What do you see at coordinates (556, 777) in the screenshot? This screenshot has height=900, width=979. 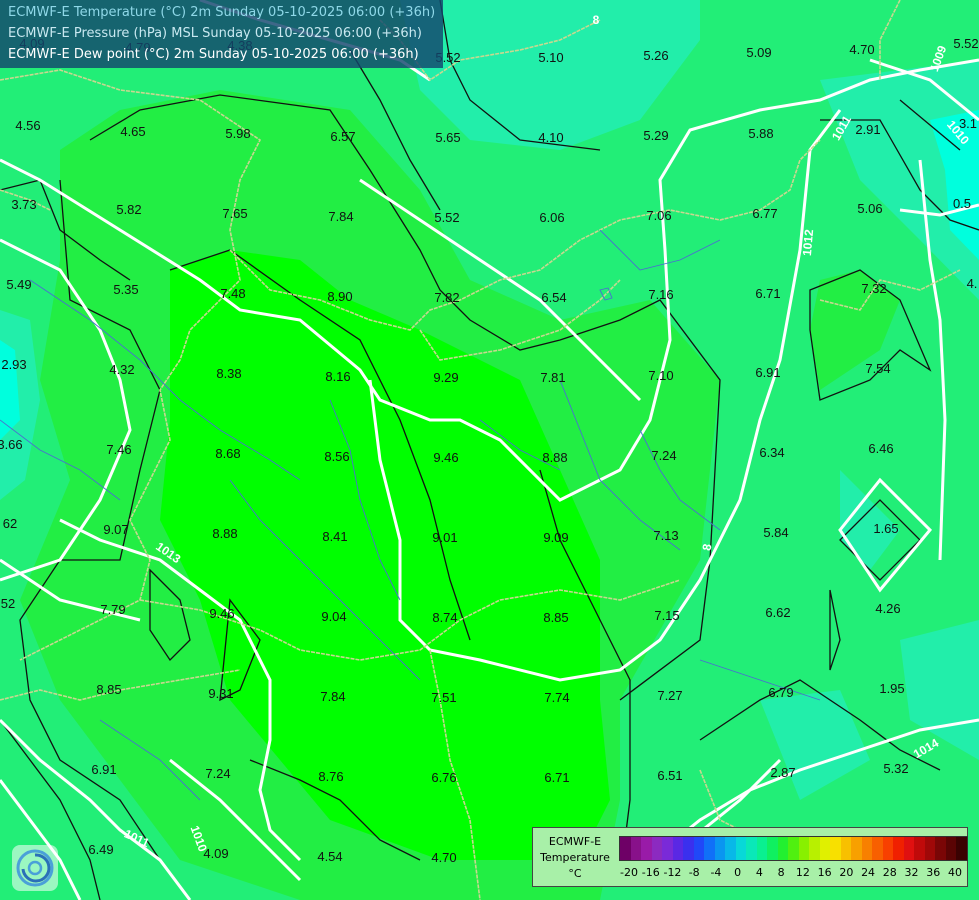 I see `temperature-value-label: 6.71` at bounding box center [556, 777].